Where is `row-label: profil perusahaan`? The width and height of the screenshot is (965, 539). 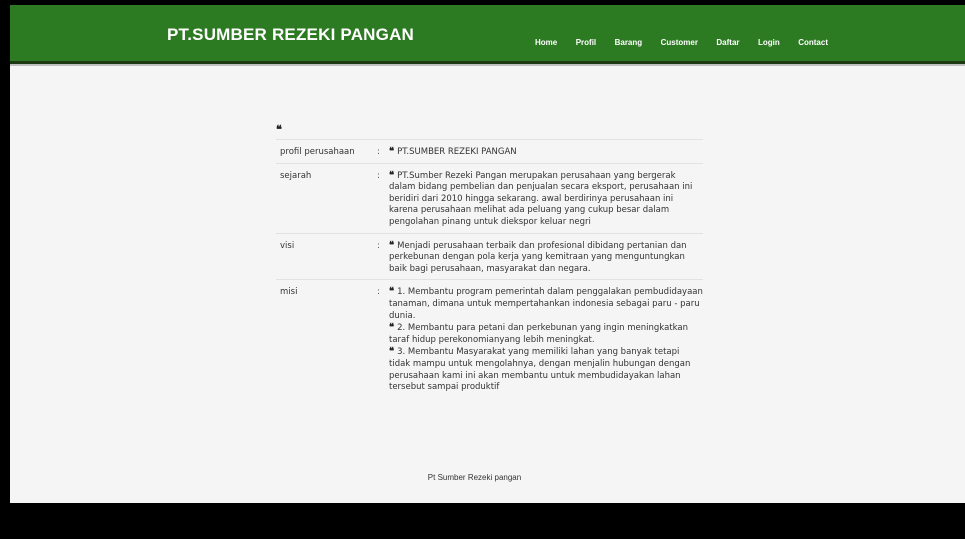 row-label: profil perusahaan is located at coordinates (317, 152).